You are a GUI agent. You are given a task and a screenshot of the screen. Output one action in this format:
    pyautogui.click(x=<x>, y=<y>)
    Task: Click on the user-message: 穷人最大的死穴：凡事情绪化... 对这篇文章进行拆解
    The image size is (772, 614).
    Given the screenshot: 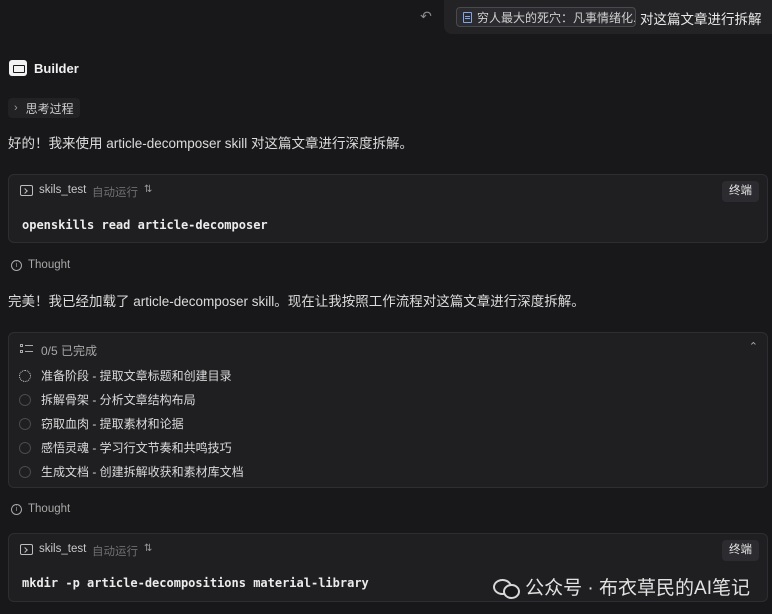 What is the action you would take?
    pyautogui.click(x=608, y=17)
    